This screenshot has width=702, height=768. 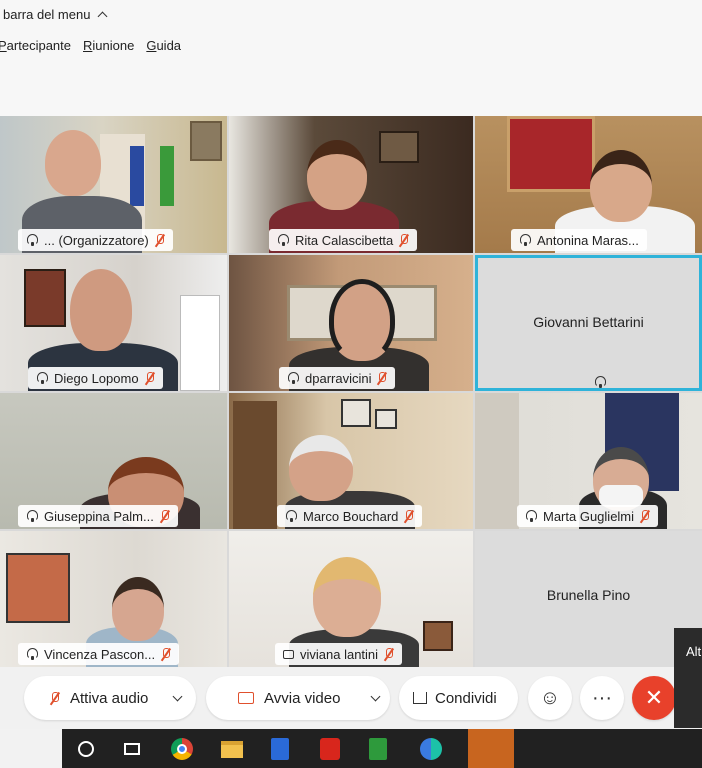 I want to click on participant-tile: Brunella Pino, so click(x=588, y=599).